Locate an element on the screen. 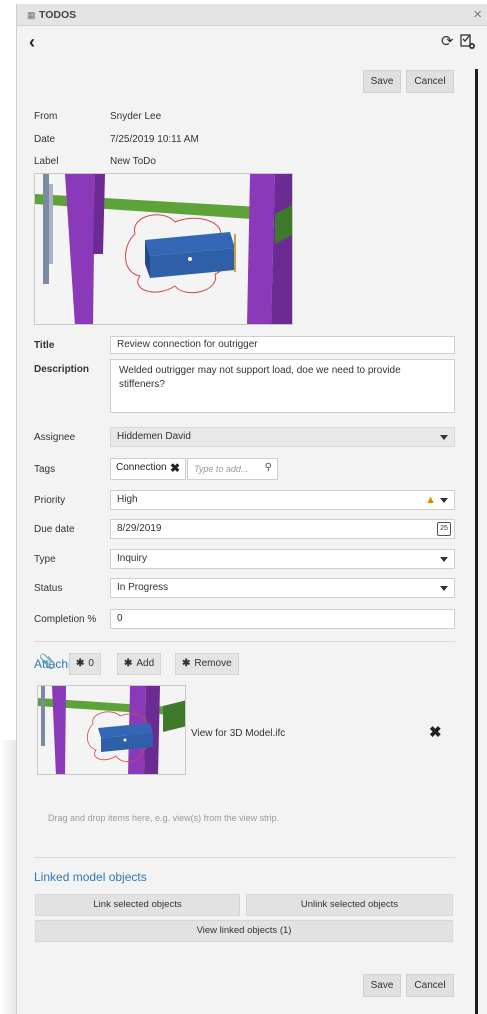 The height and width of the screenshot is (1014, 487). view-linked-objects-button: View linked objects (1) is located at coordinates (244, 931).